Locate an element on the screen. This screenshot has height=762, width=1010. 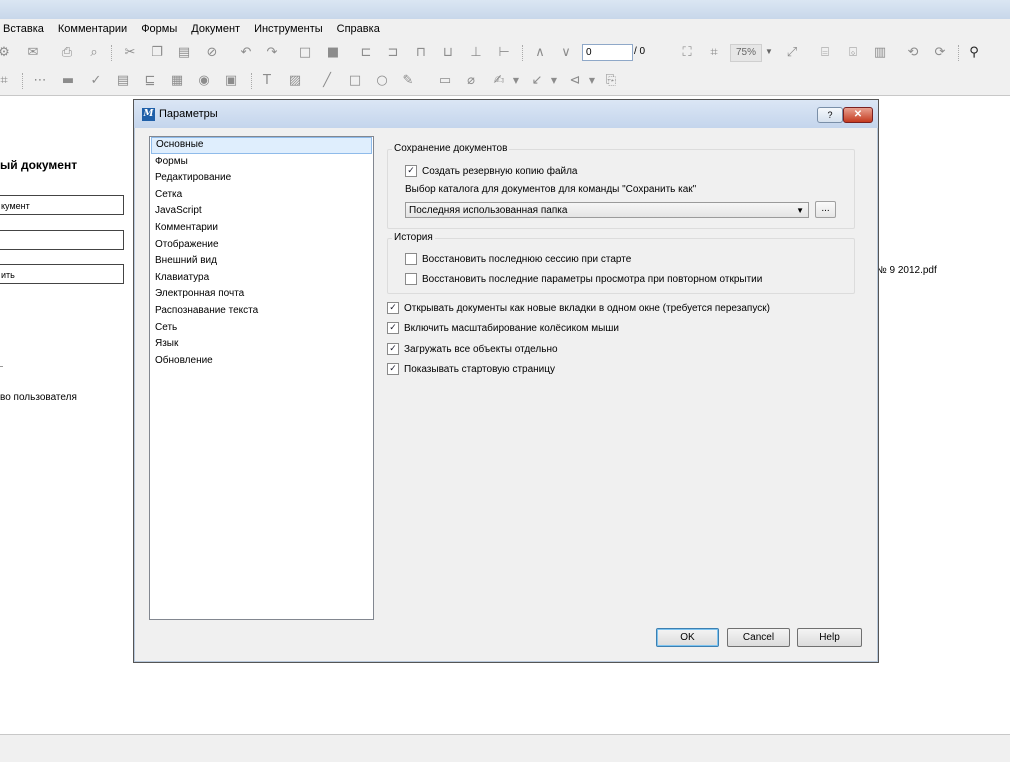
search-icon: ⚲ is located at coordinates (974, 53).